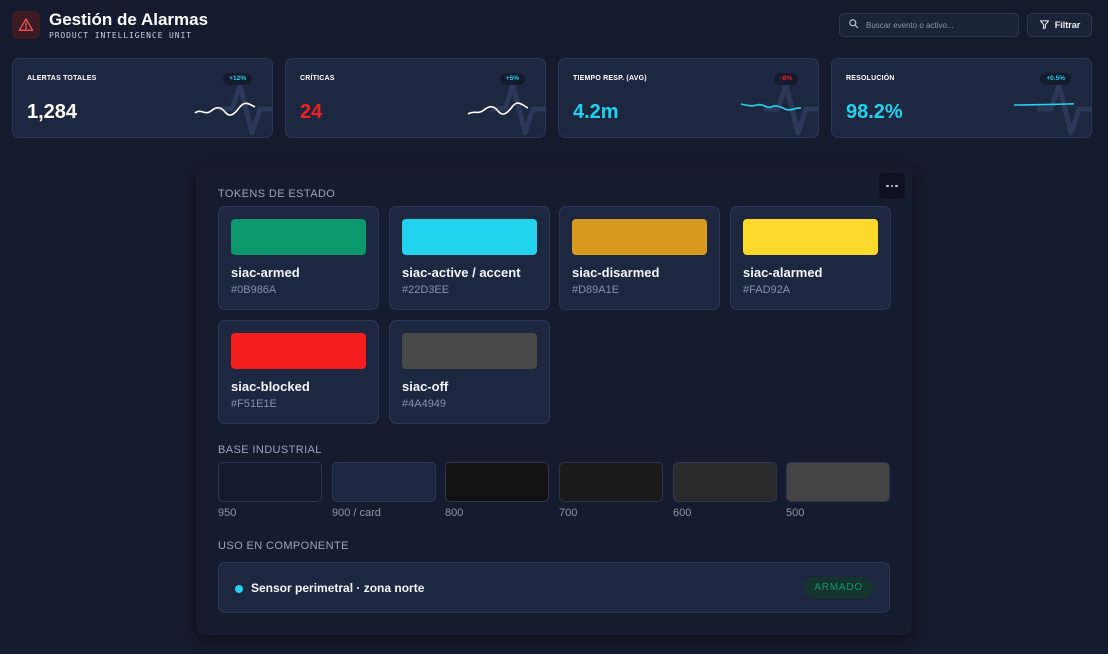 The width and height of the screenshot is (1108, 654). What do you see at coordinates (870, 78) in the screenshot?
I see `kpi-label: RESOLUCIÓN` at bounding box center [870, 78].